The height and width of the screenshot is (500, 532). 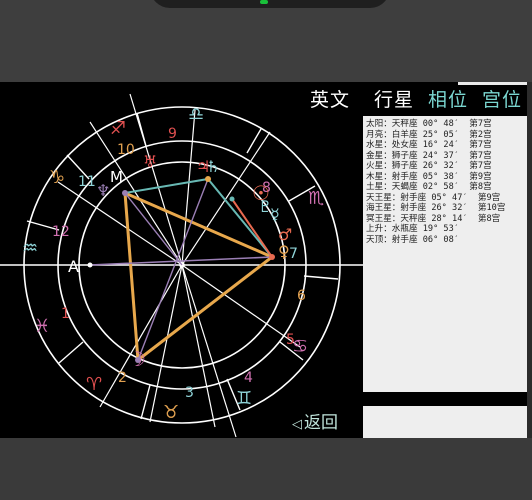 I want to click on house-number-6: 6, so click(x=301, y=296).